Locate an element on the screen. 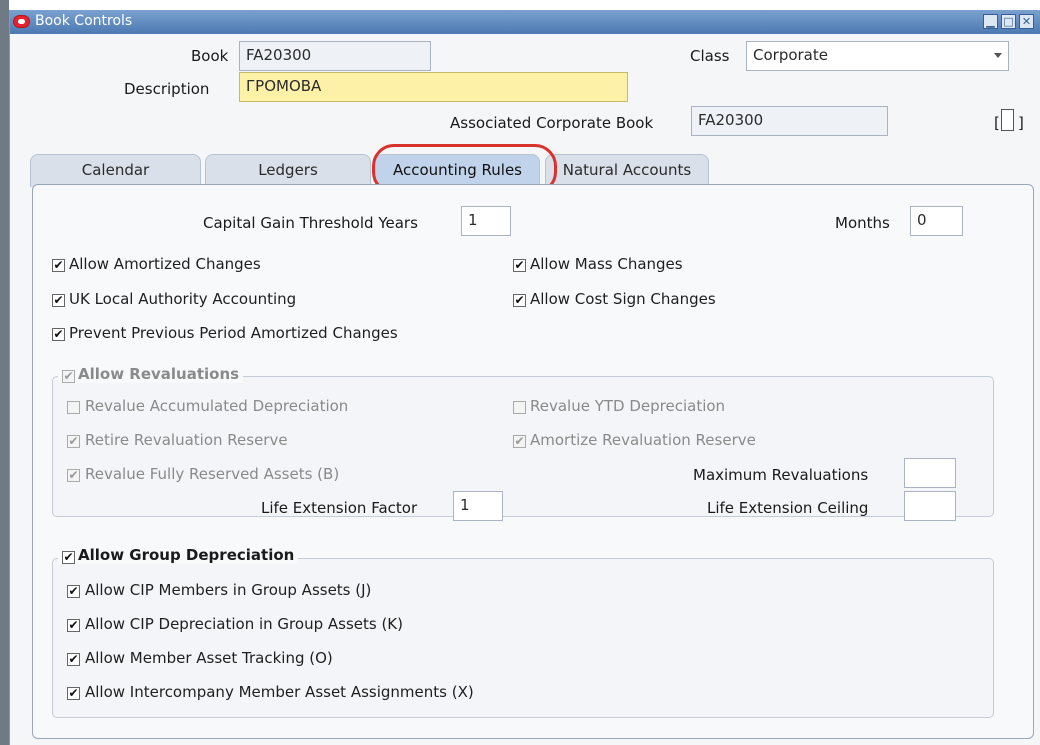 The height and width of the screenshot is (745, 1040). background-window-edge is located at coordinates (4, 372).